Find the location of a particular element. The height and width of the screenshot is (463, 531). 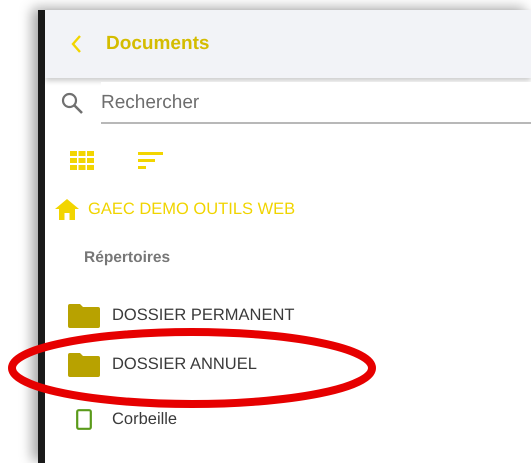

search-field: Rechercher is located at coordinates (316, 103).